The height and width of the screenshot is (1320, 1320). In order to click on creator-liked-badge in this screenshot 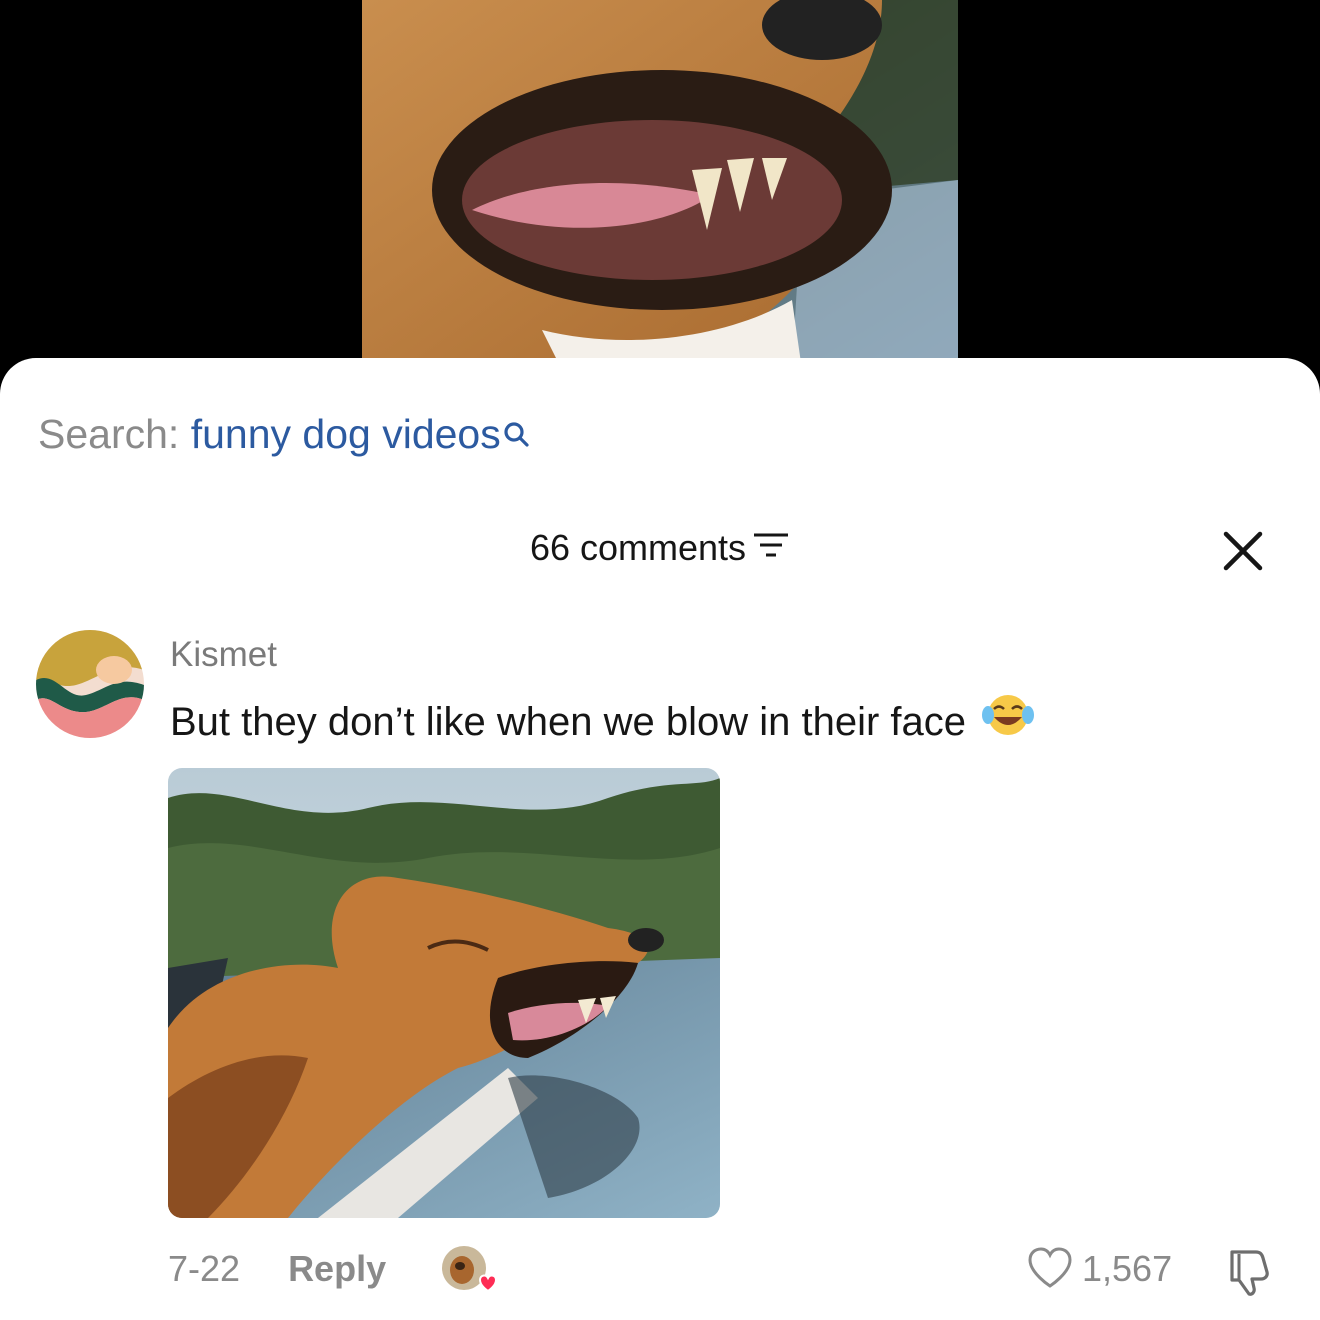, I will do `click(470, 1272)`.